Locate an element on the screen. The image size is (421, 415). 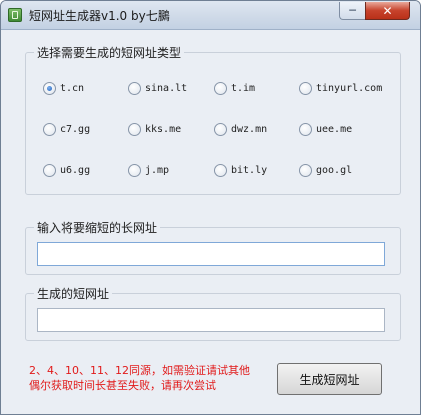
radio-uee-me: uee.me is located at coordinates (325, 129).